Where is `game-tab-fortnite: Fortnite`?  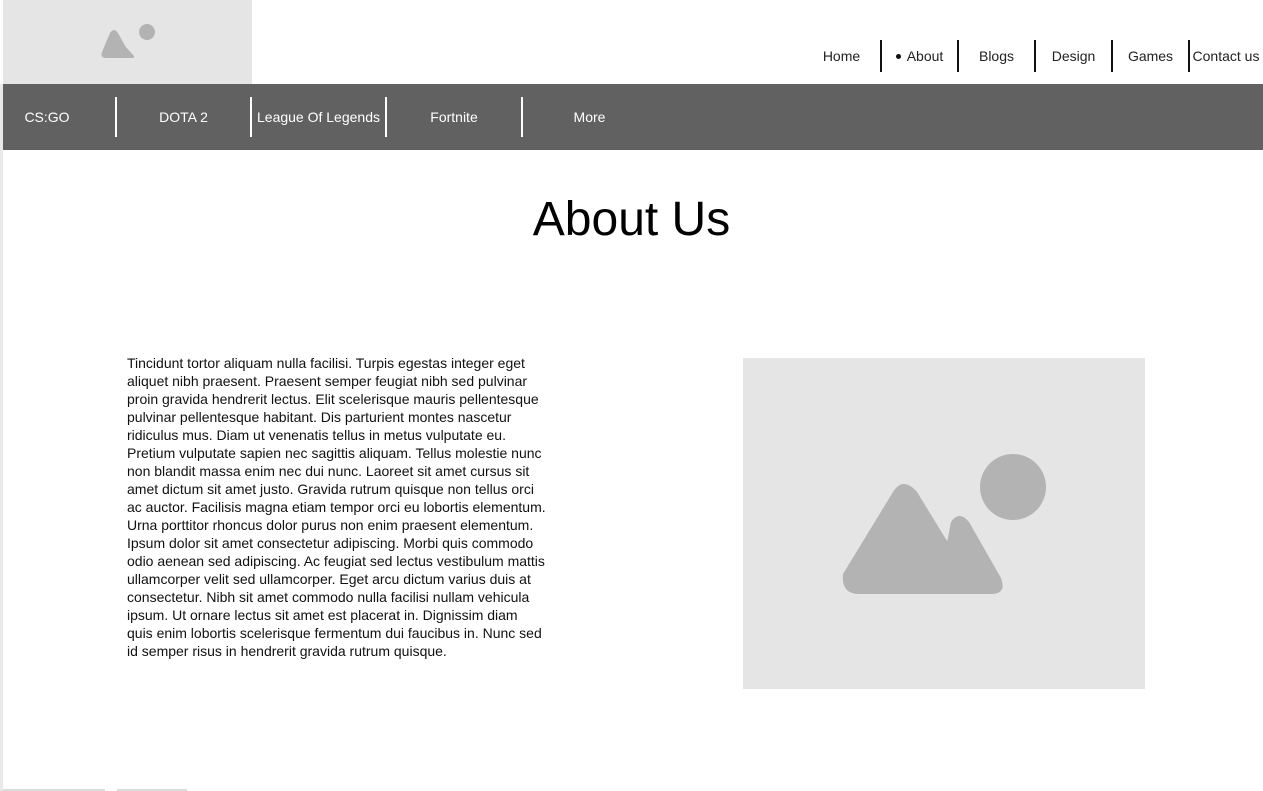
game-tab-fortnite: Fortnite is located at coordinates (454, 117).